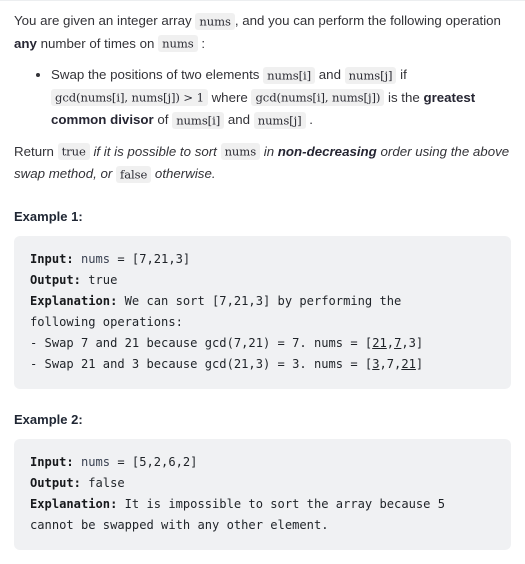 The width and height of the screenshot is (525, 564). What do you see at coordinates (25, 43) in the screenshot?
I see `intro-bold-any: any` at bounding box center [25, 43].